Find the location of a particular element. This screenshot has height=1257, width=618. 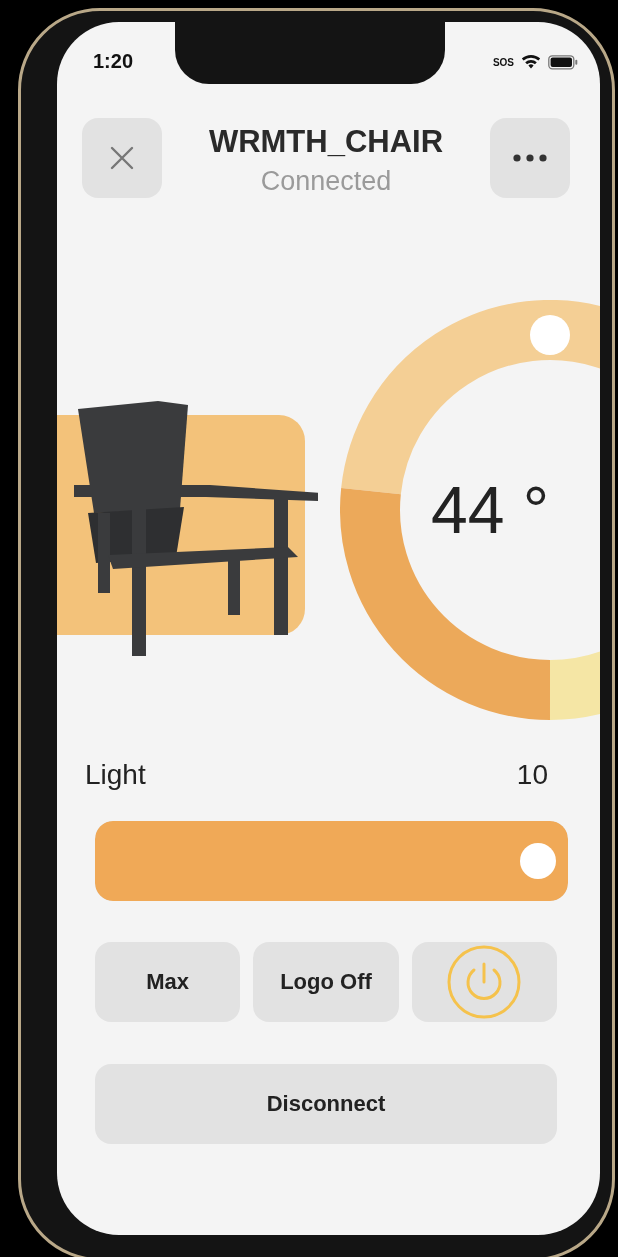

slider-thumb is located at coordinates (538, 861).